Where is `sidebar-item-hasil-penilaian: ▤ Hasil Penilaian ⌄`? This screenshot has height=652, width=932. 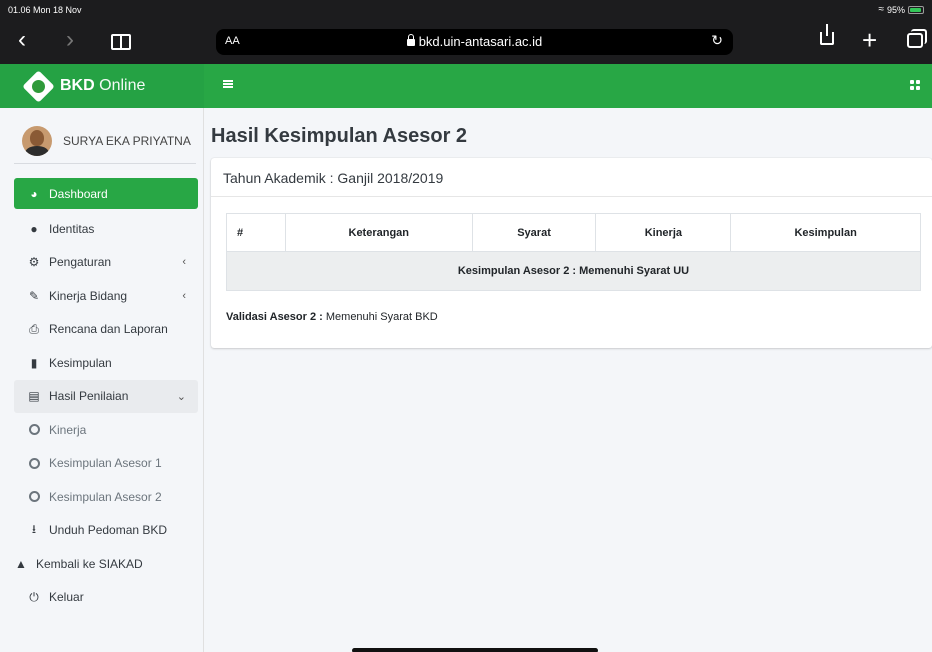 sidebar-item-hasil-penilaian: ▤ Hasil Penilaian ⌄ is located at coordinates (106, 396).